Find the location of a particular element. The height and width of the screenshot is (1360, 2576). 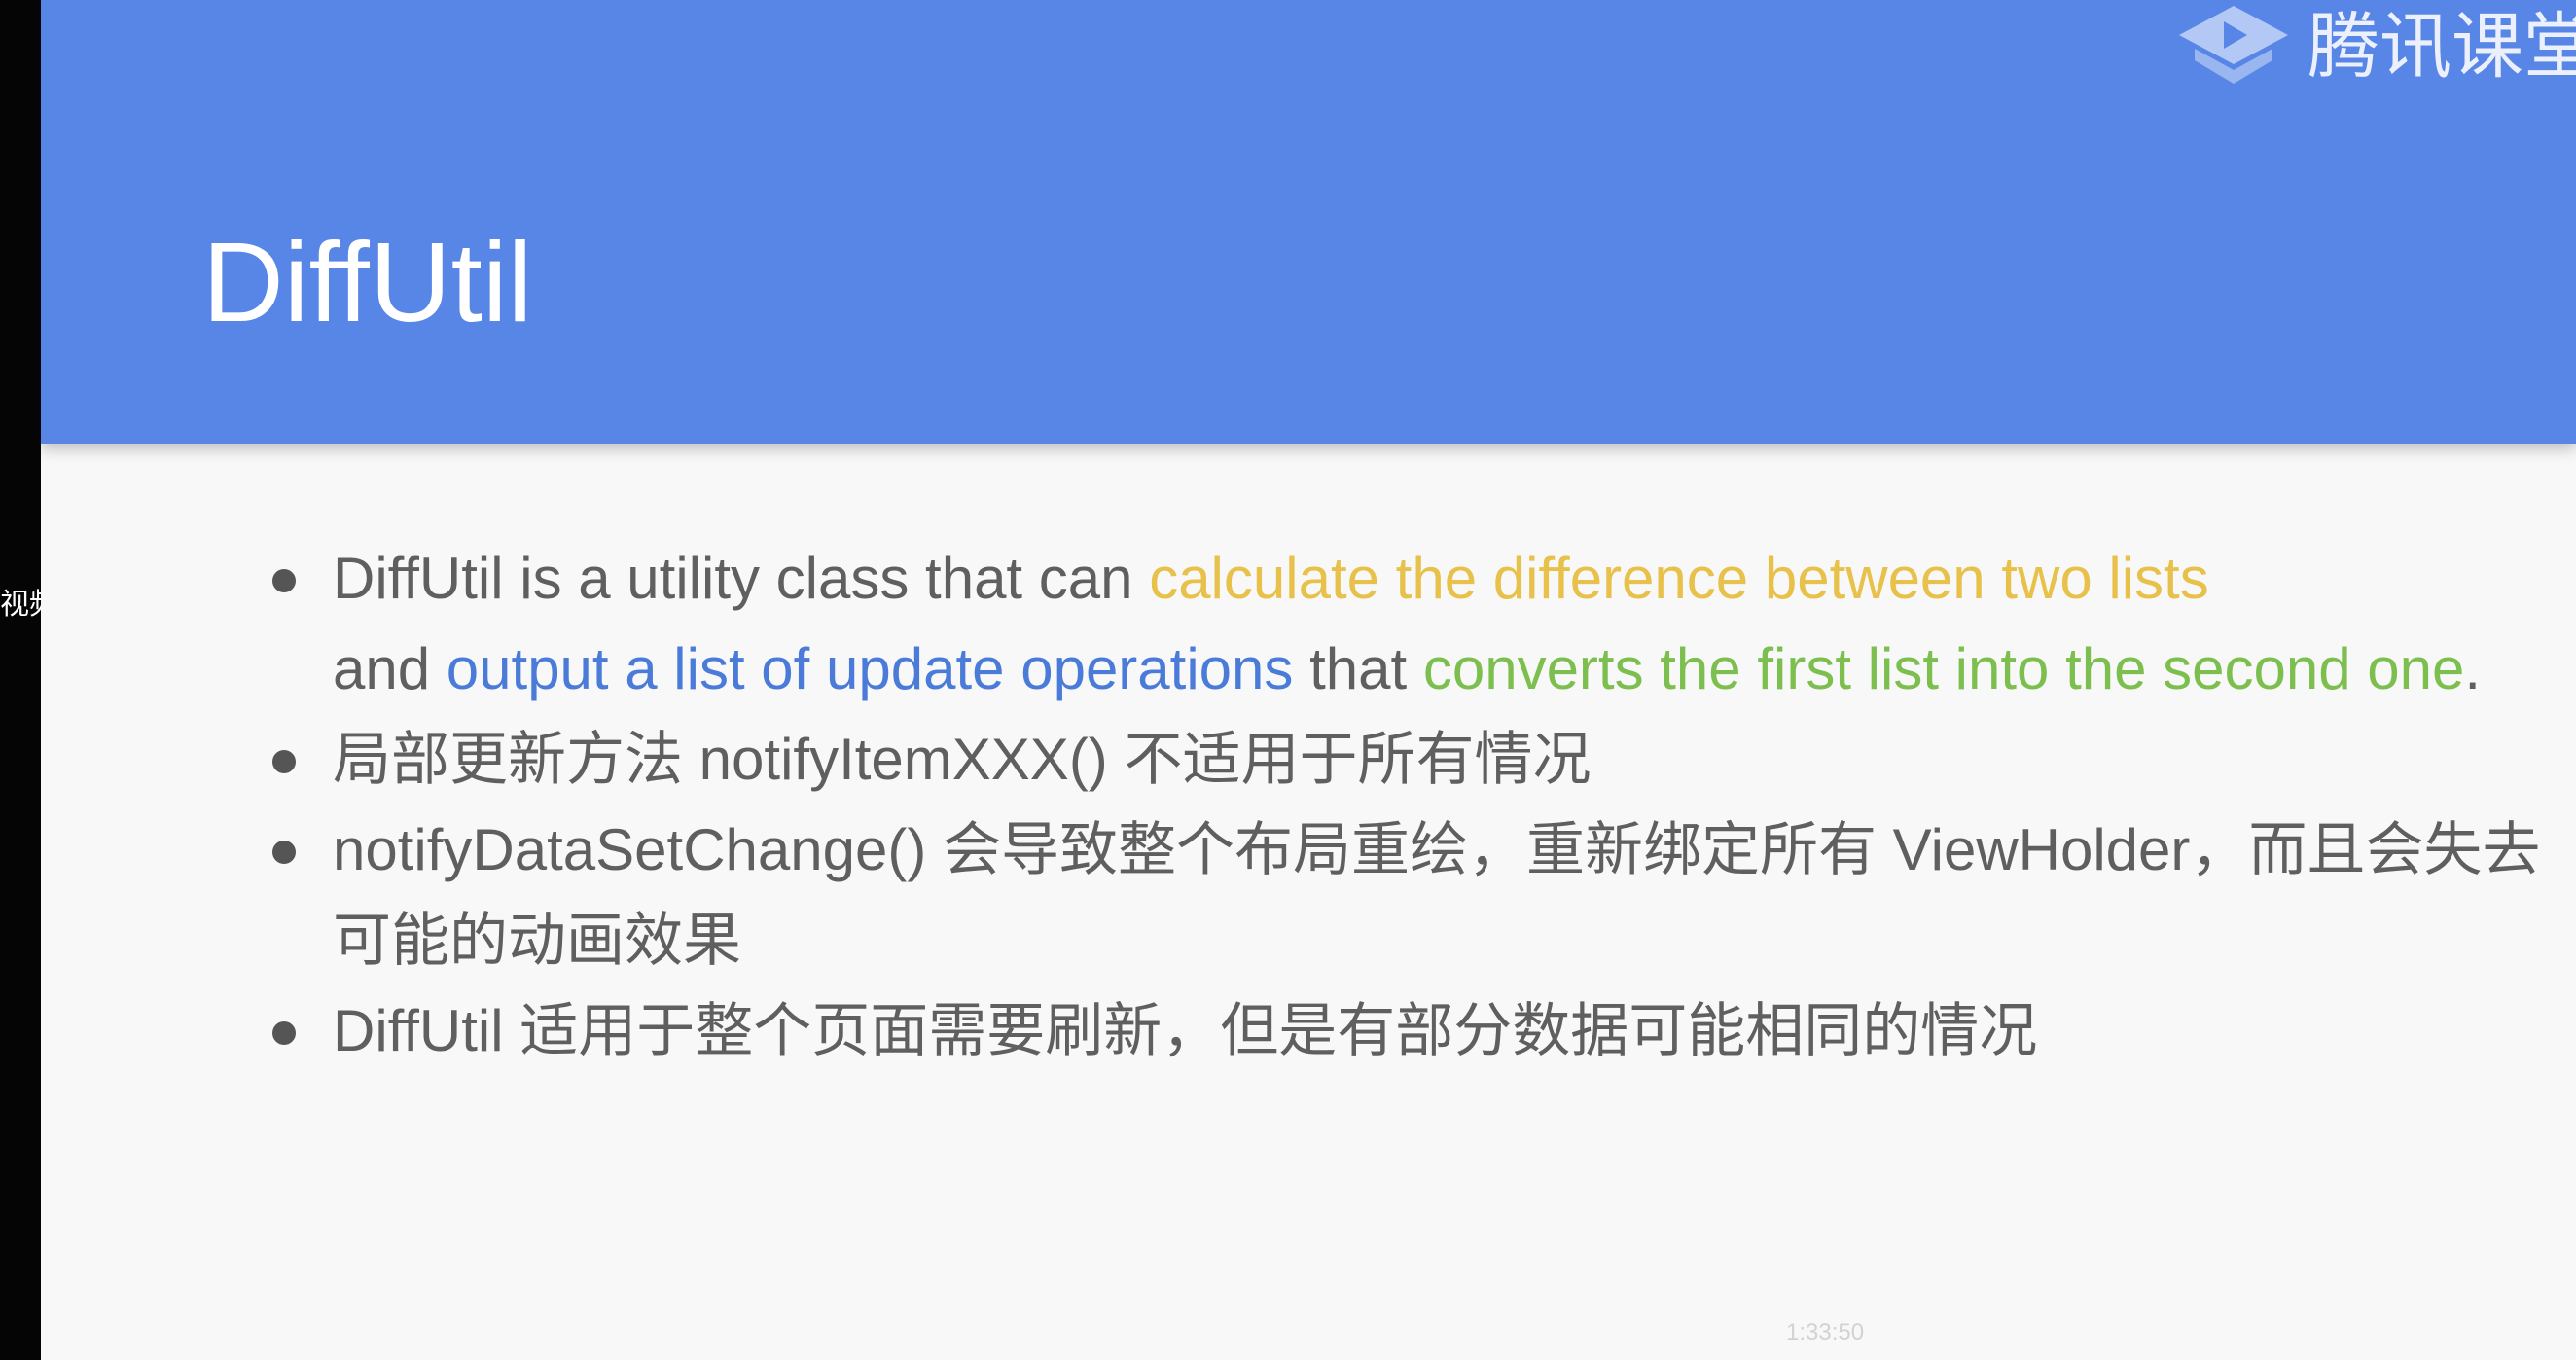

bullet-item: 局部更新方法 notifyItemXXX() 不适用于所有情况 is located at coordinates (1395, 759).